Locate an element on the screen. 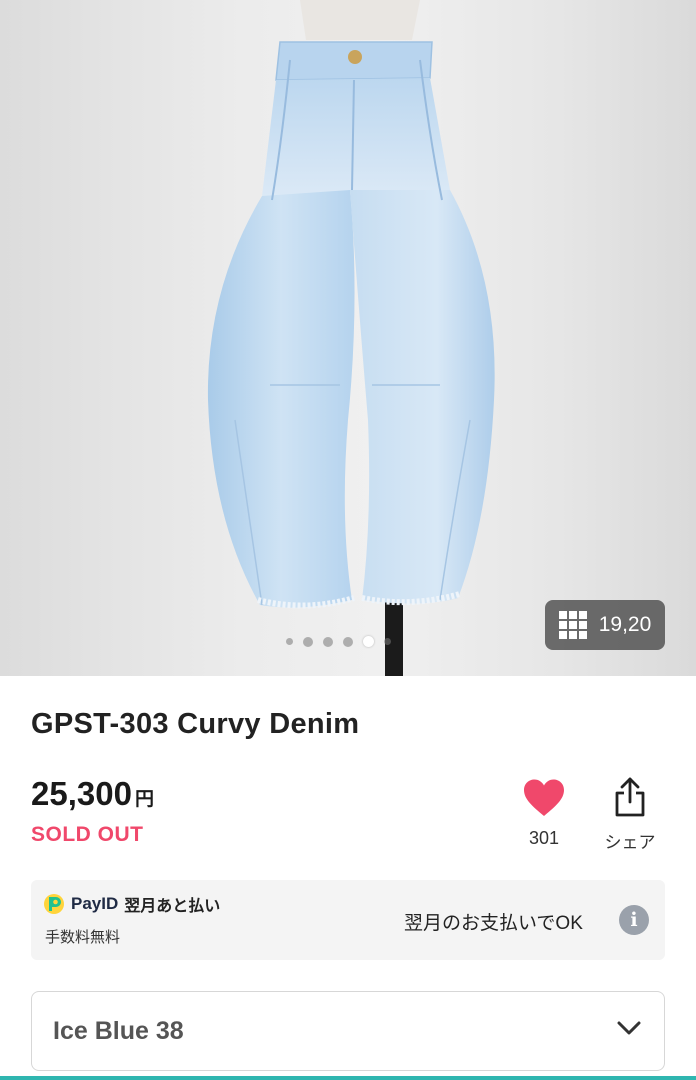  heart-icon is located at coordinates (544, 797).